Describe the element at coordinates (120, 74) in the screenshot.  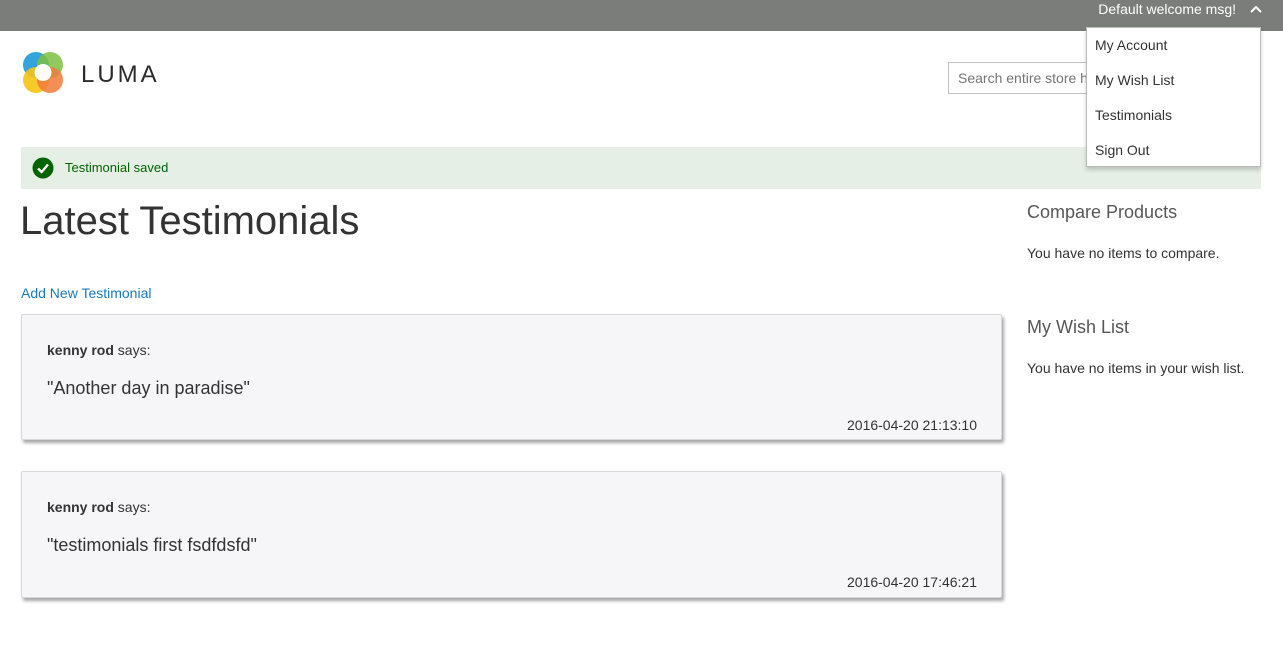
I see `brand-name: LUMA` at that location.